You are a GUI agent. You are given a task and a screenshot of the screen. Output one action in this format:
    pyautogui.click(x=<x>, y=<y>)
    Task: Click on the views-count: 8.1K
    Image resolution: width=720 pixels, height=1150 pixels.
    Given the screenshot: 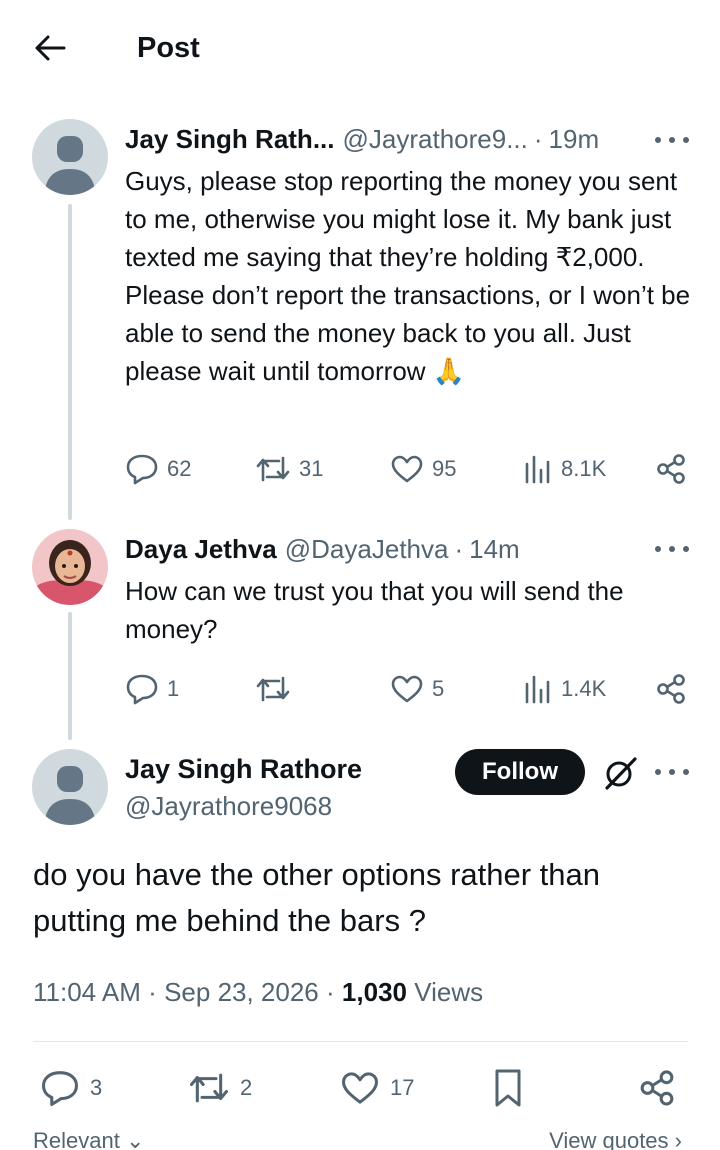 What is the action you would take?
    pyautogui.click(x=584, y=468)
    